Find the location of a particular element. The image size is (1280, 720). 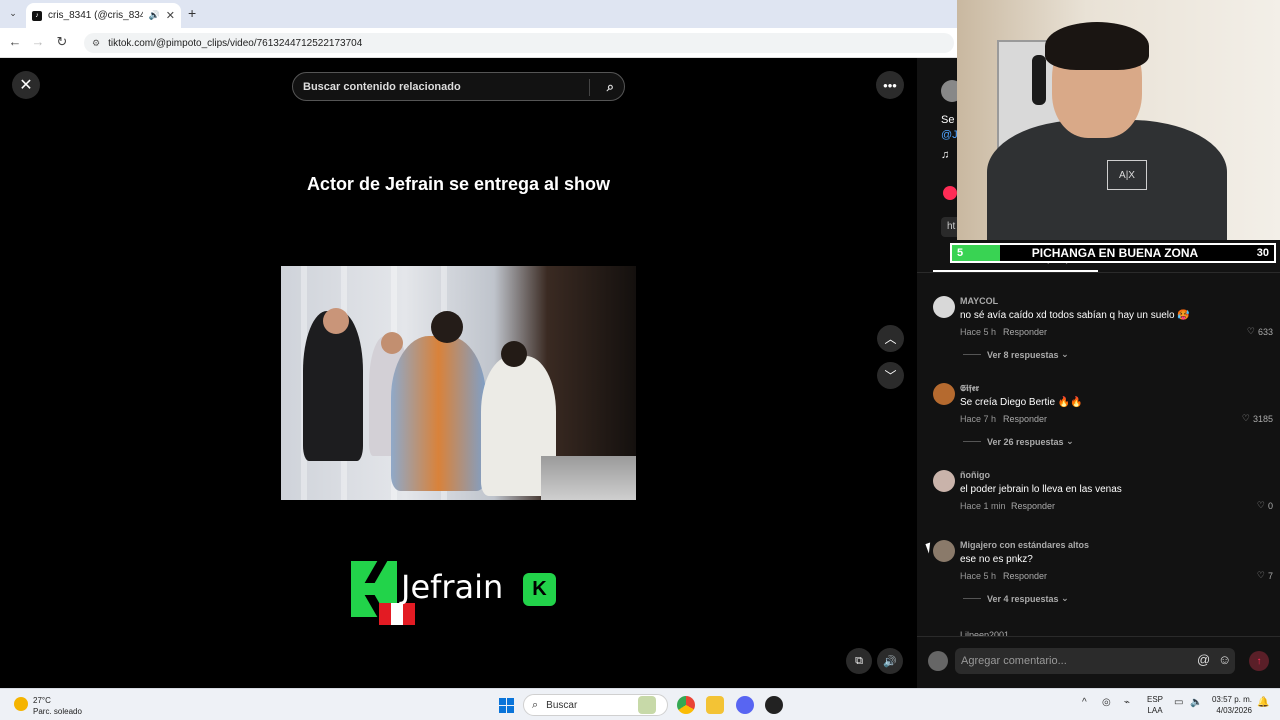

webcam-overlay: A|X is located at coordinates (1118, 120).